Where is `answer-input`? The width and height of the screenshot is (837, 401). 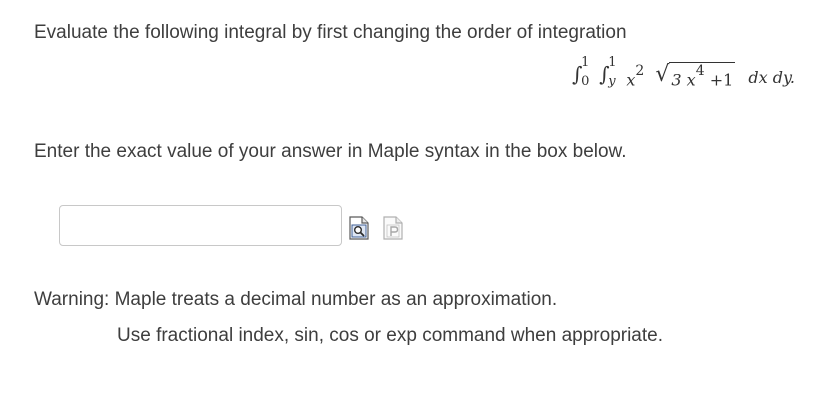
answer-input is located at coordinates (200, 225).